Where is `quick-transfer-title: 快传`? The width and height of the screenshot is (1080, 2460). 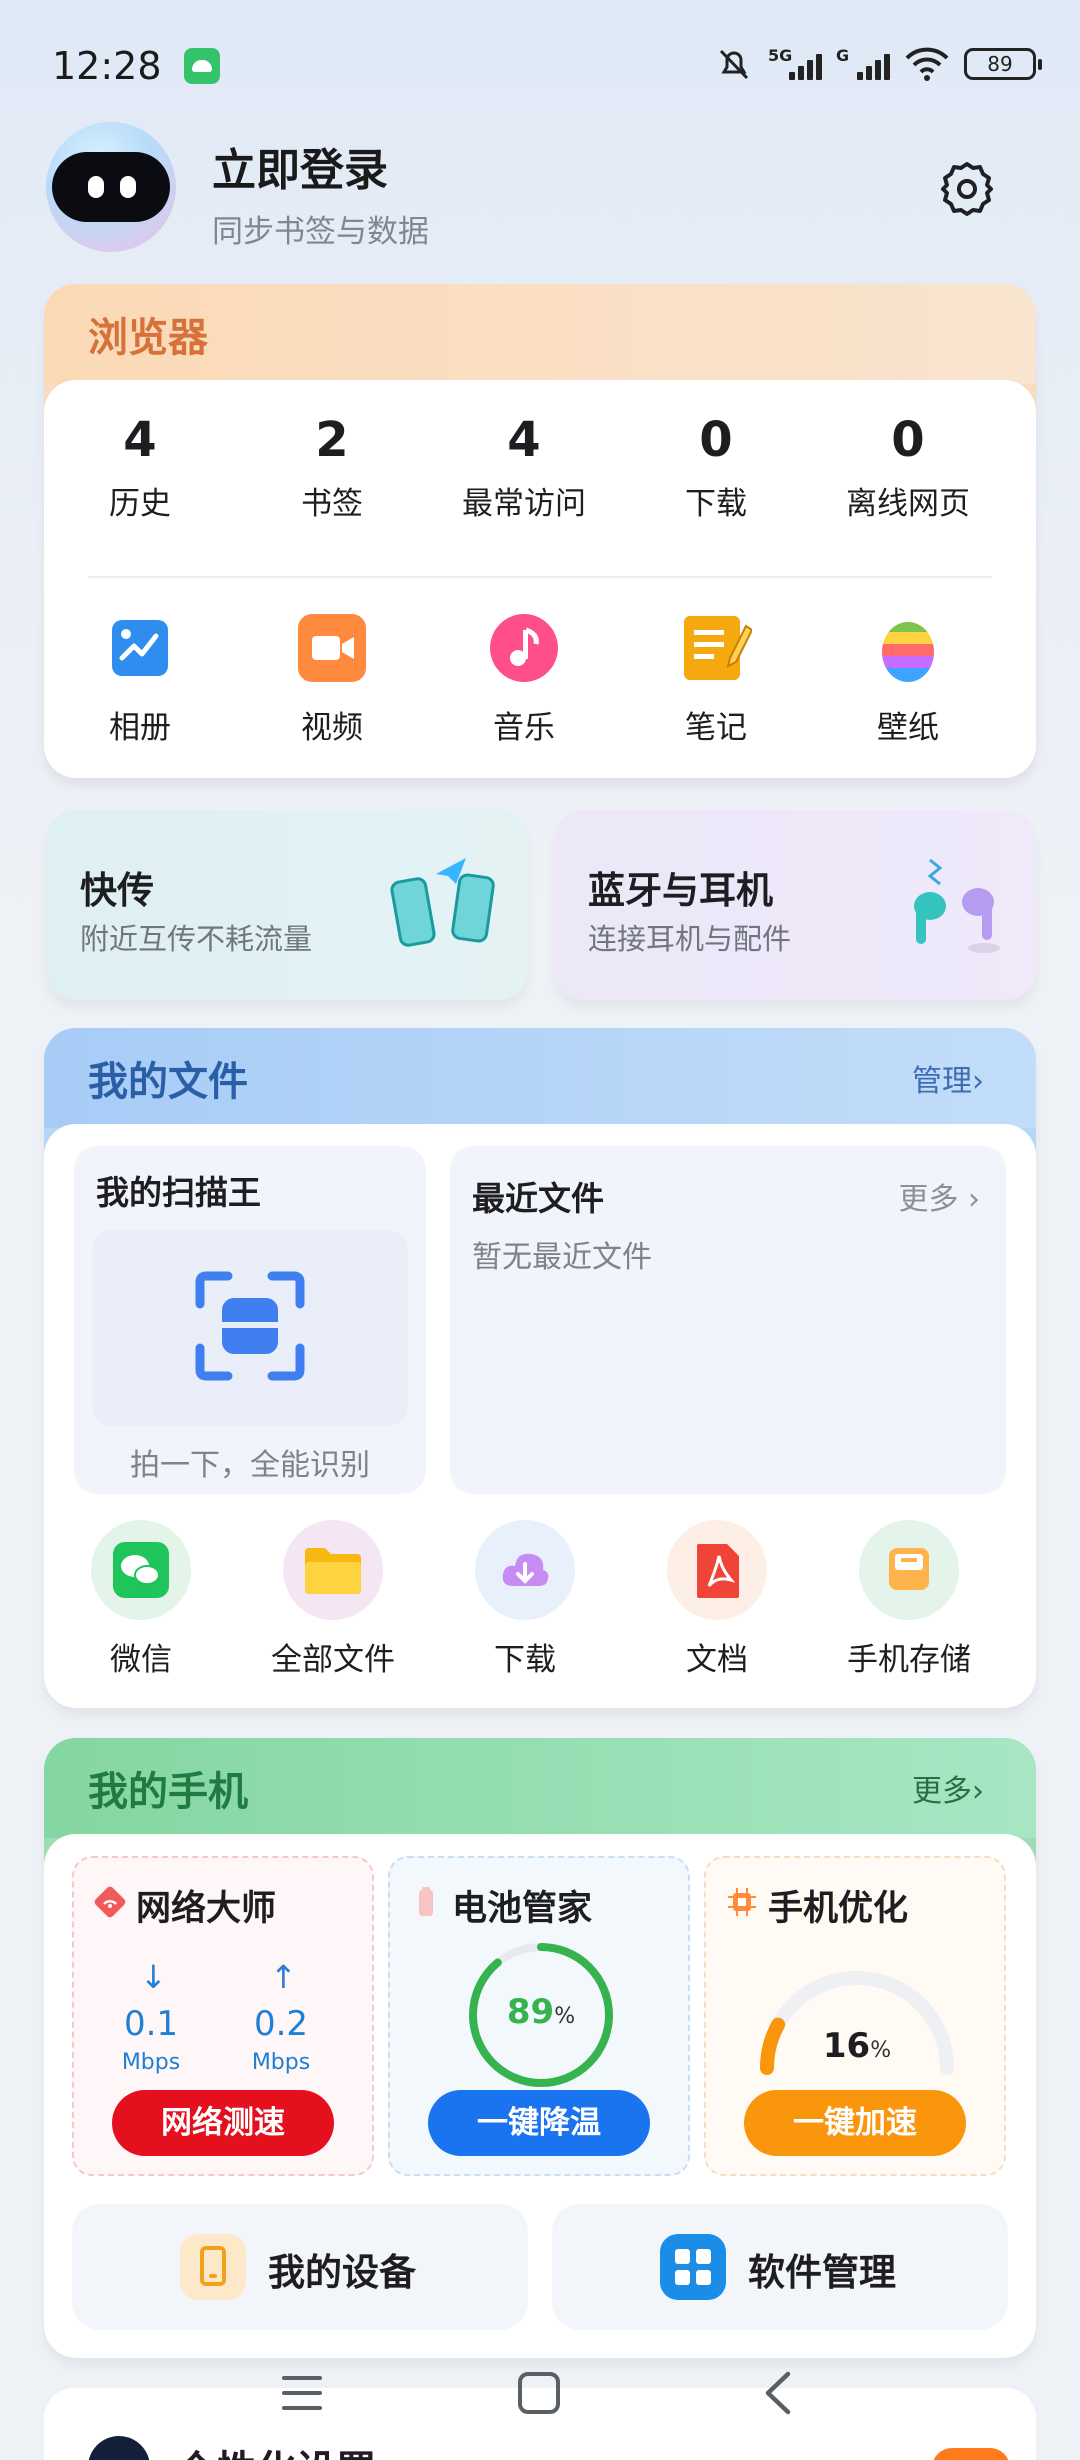 quick-transfer-title: 快传 is located at coordinates (117, 890).